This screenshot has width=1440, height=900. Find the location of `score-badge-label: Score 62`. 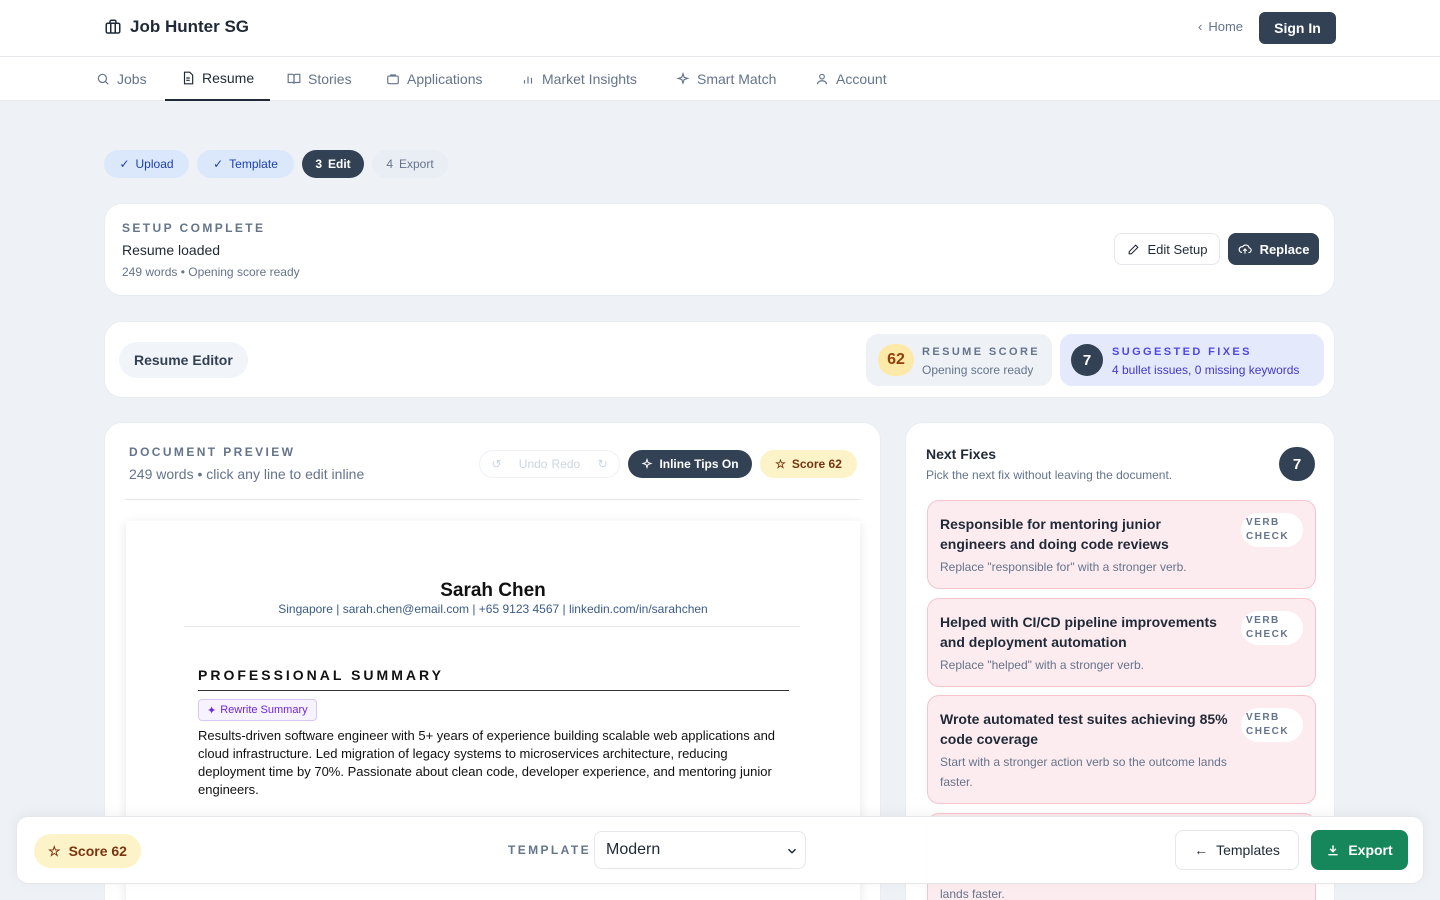

score-badge-label: Score 62 is located at coordinates (97, 851).